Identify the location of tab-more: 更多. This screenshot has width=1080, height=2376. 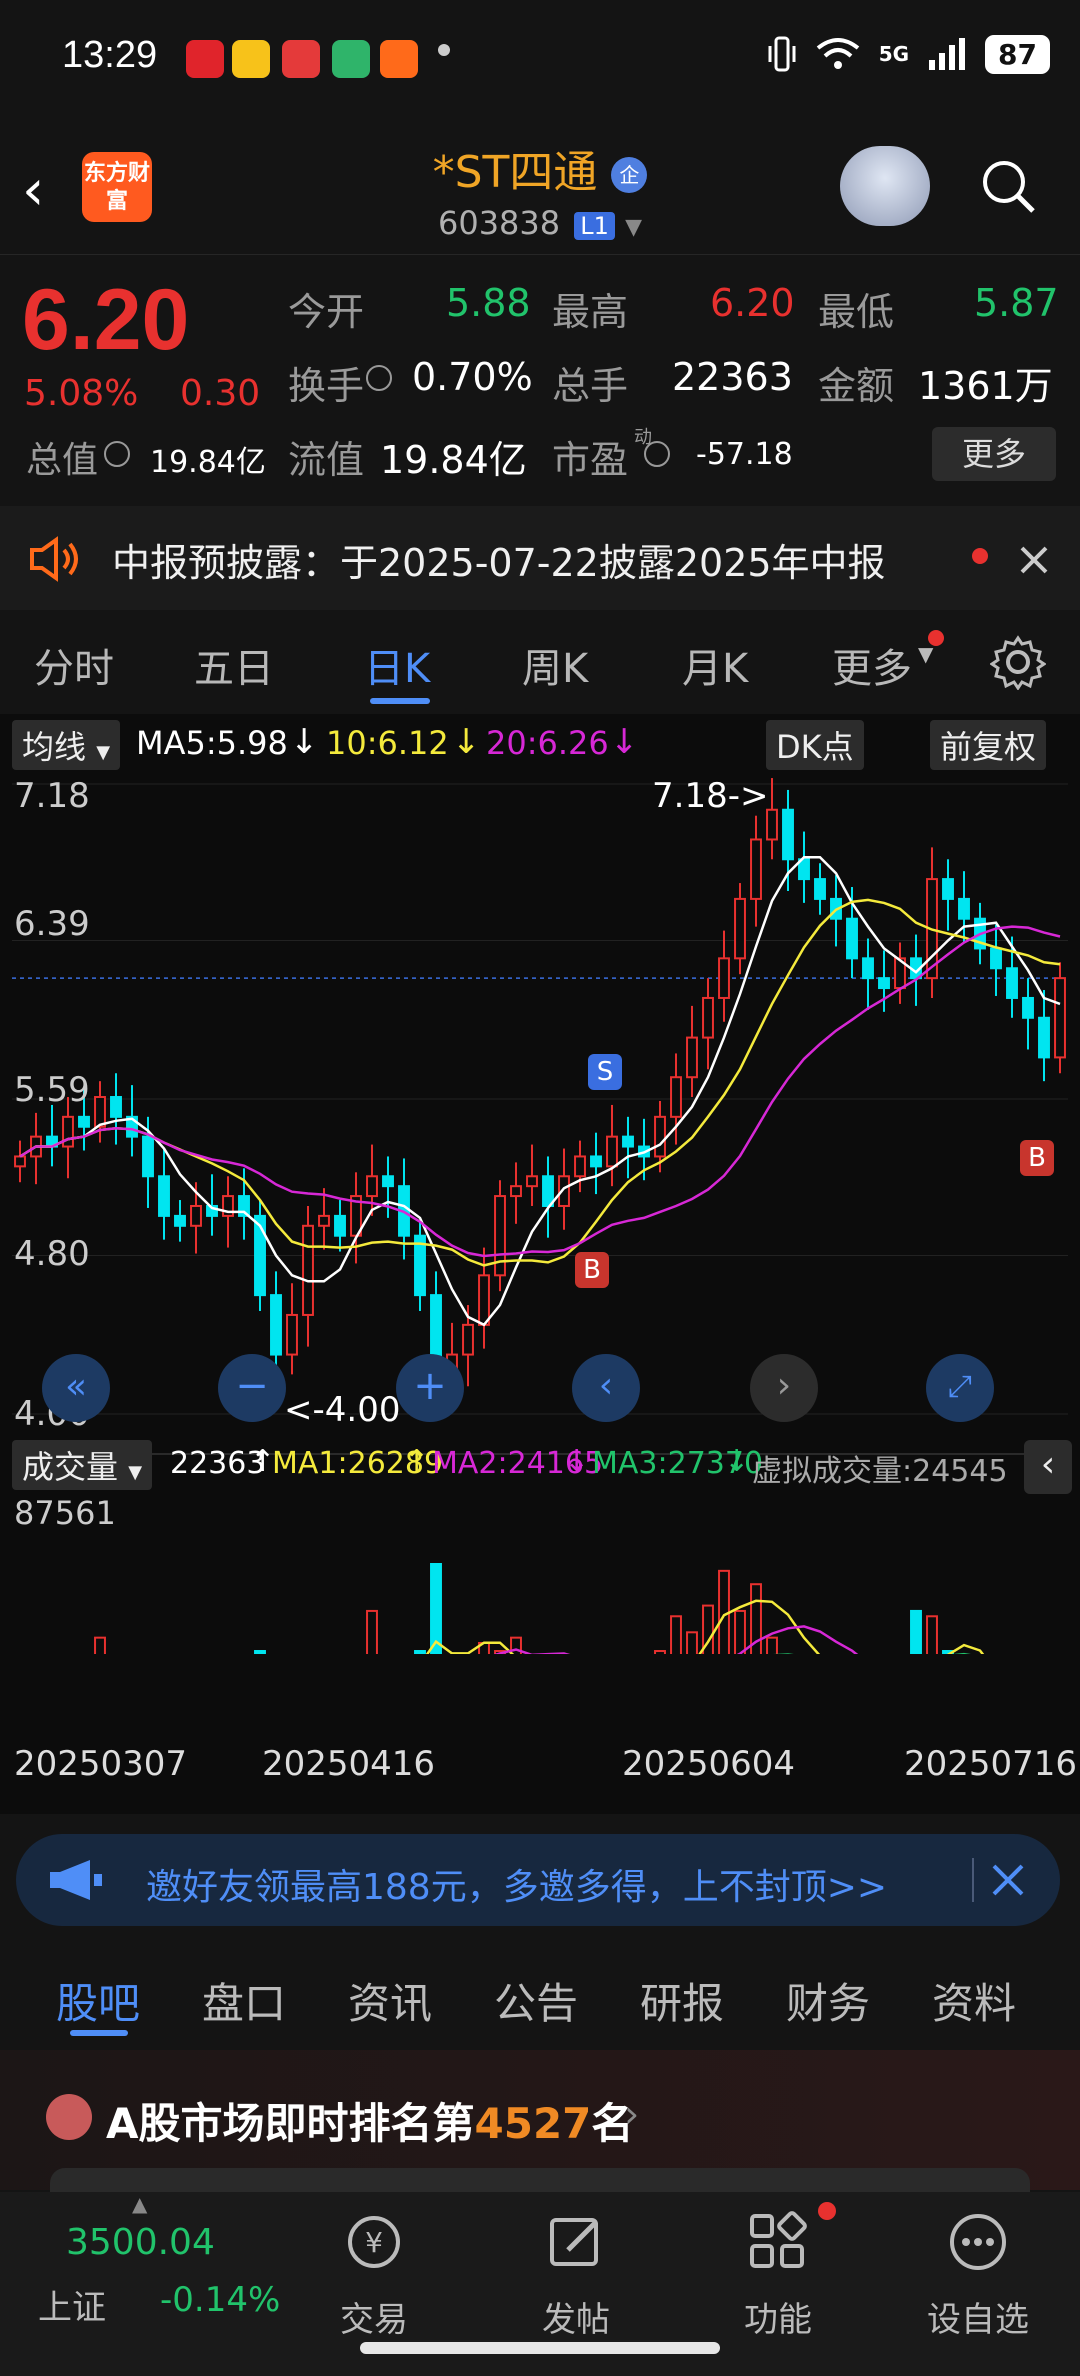
(872, 665).